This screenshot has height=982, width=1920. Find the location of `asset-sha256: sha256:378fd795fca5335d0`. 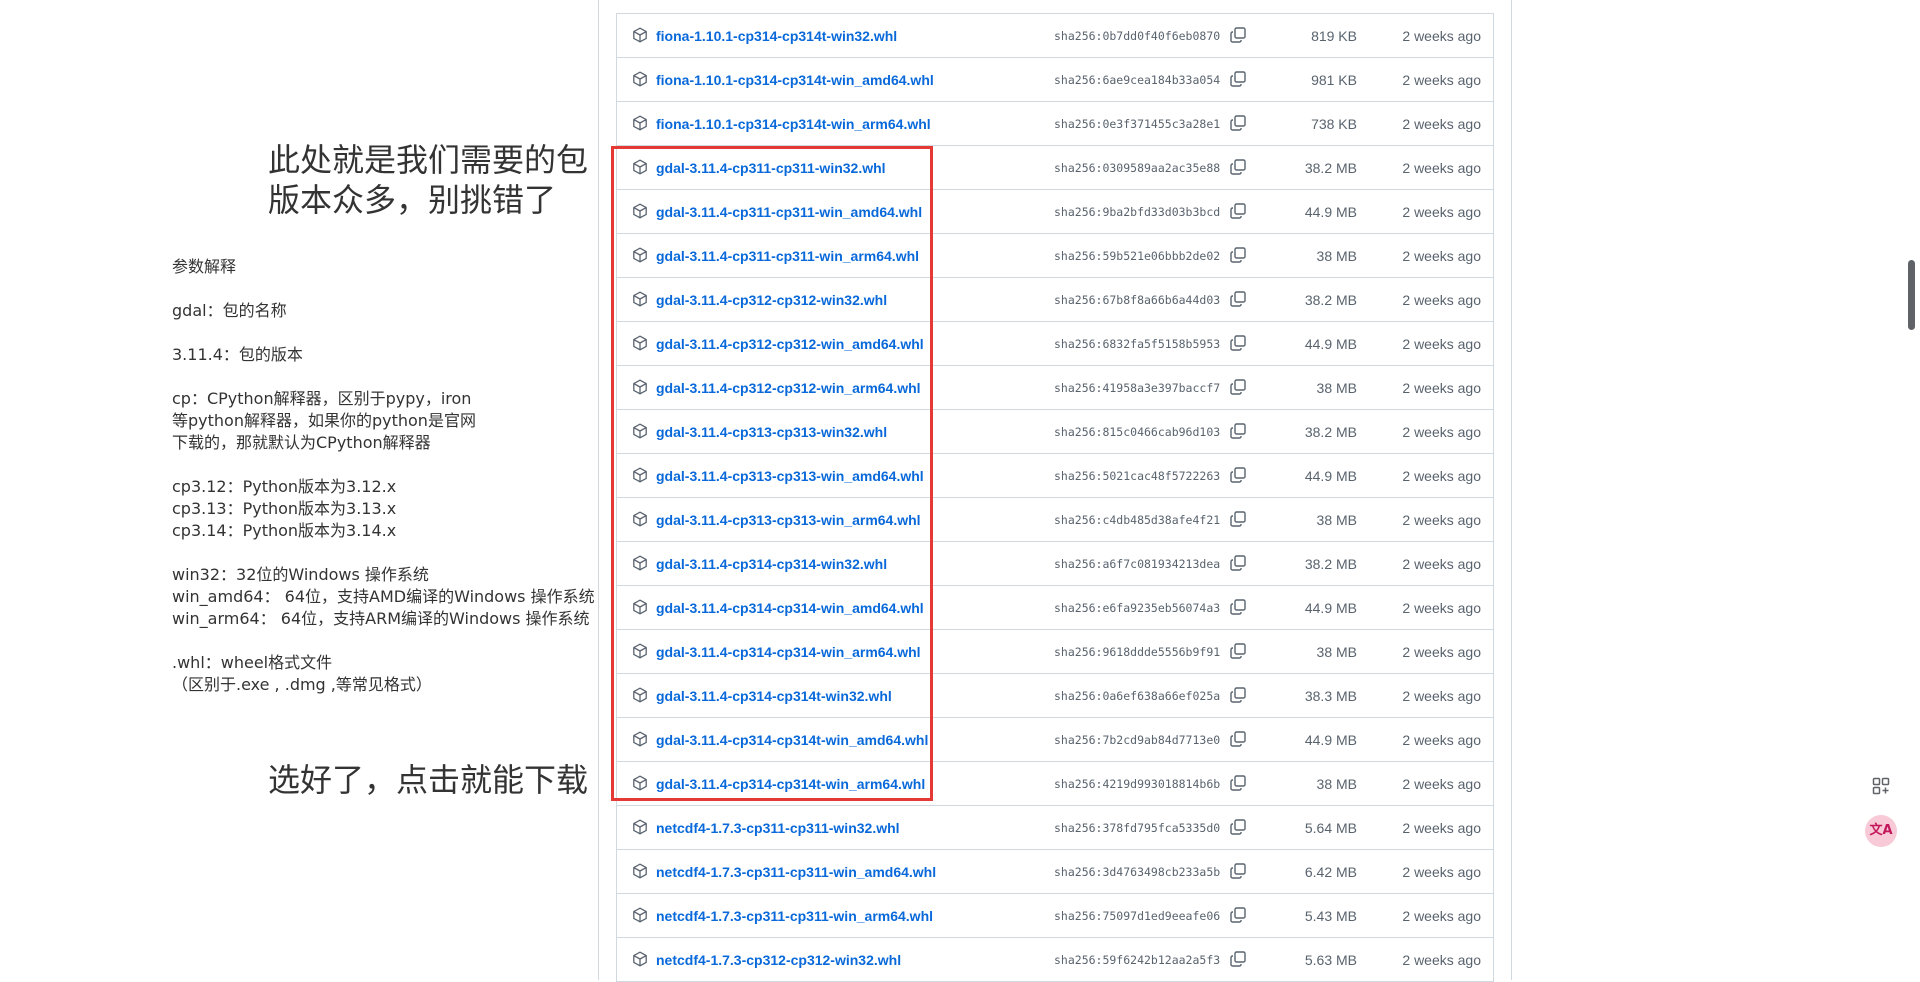

asset-sha256: sha256:378fd795fca5335d0 is located at coordinates (1137, 828).